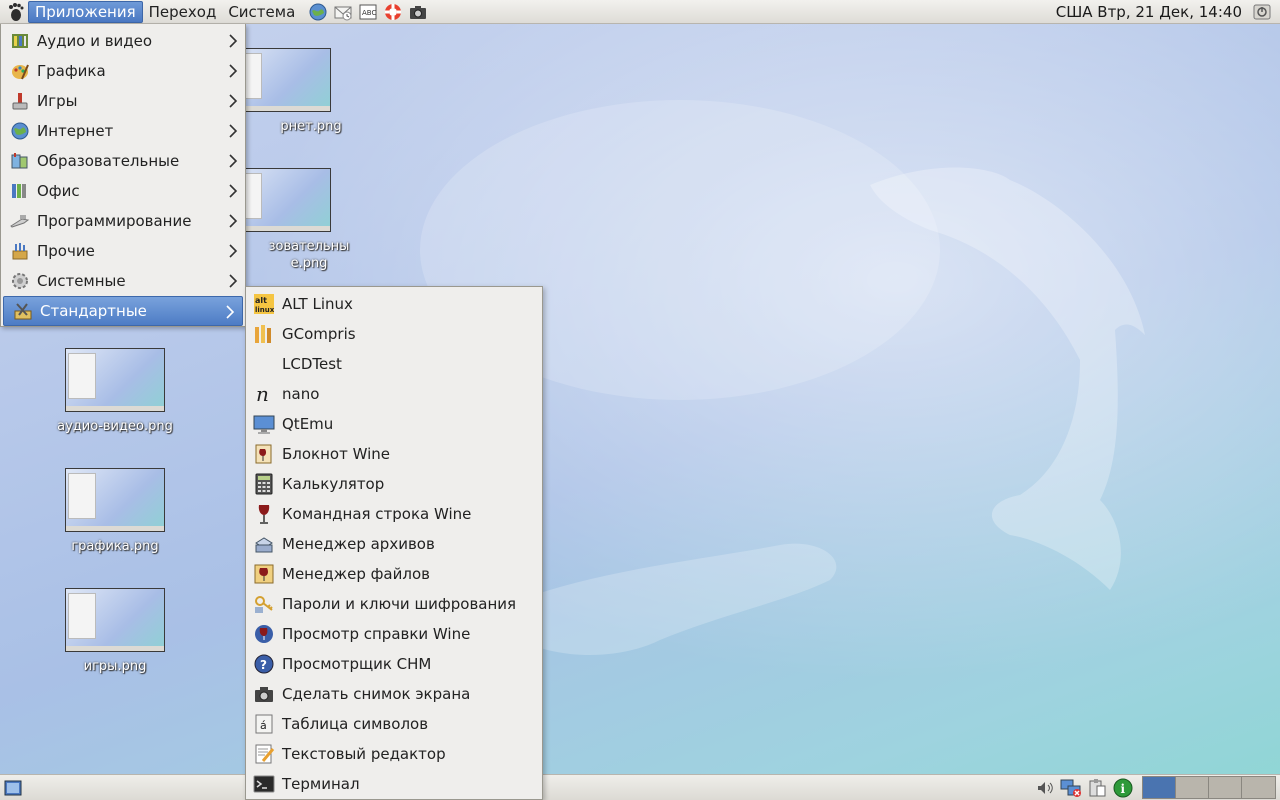 The width and height of the screenshot is (1280, 800). Describe the element at coordinates (95, 41) in the screenshot. I see `menu-item-label: Аудио и видео` at that location.